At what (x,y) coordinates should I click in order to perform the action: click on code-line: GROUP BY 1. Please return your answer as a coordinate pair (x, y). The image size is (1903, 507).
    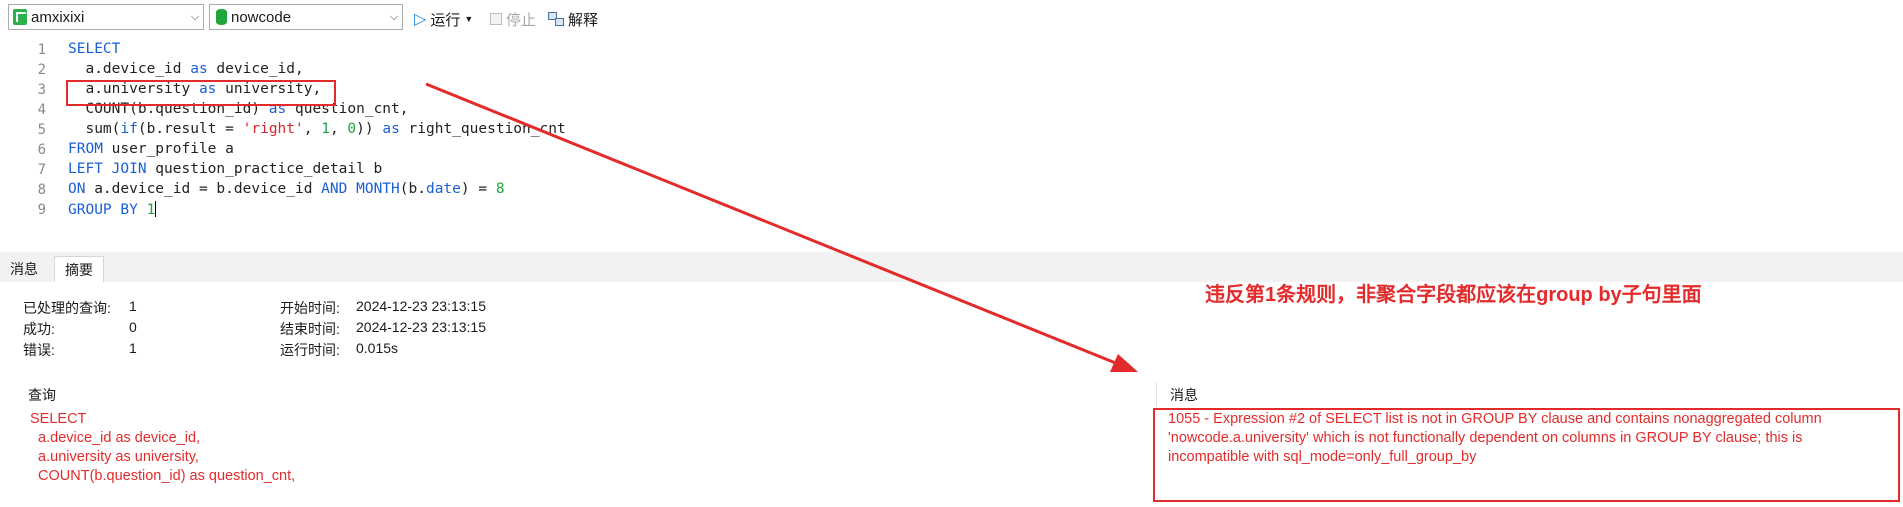
    Looking at the image, I should click on (112, 209).